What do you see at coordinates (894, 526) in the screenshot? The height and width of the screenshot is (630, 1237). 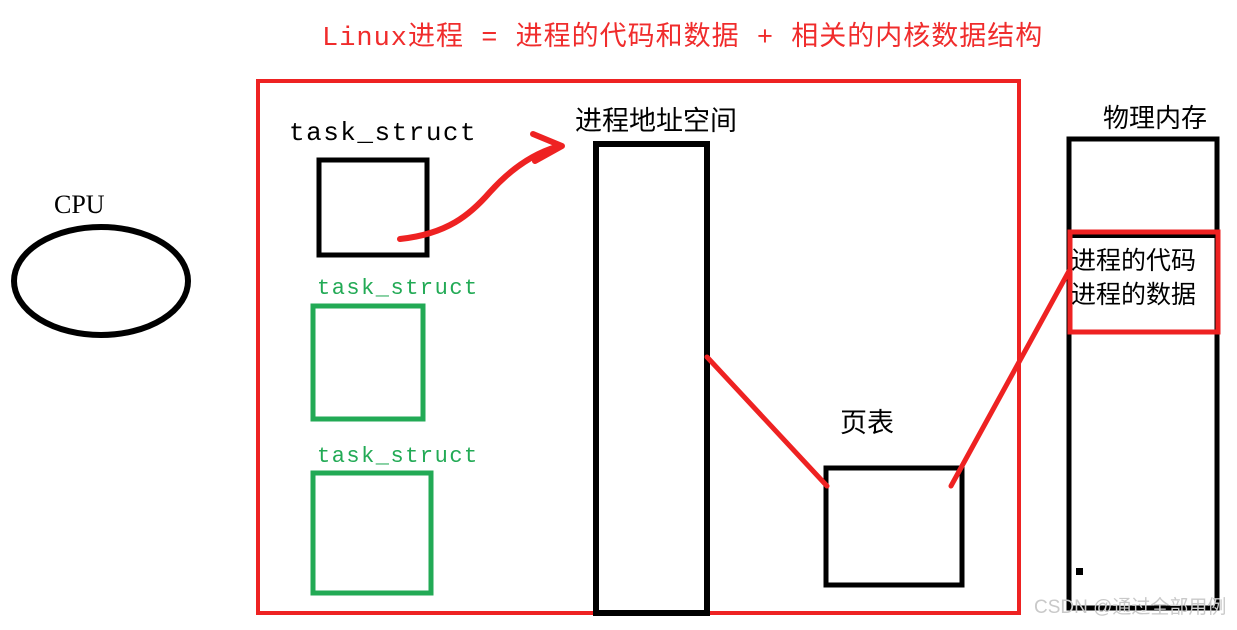 I see `page-table-box` at bounding box center [894, 526].